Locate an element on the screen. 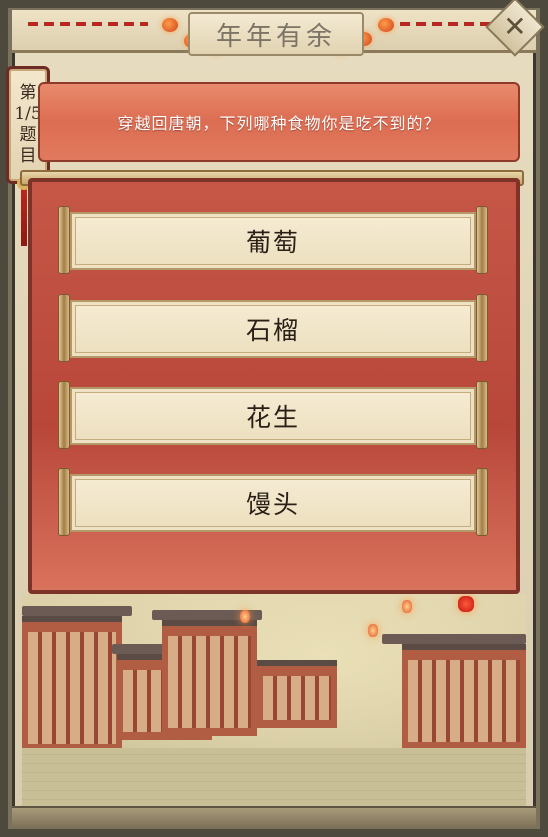  answer-option-3: 花生 is located at coordinates (273, 415).